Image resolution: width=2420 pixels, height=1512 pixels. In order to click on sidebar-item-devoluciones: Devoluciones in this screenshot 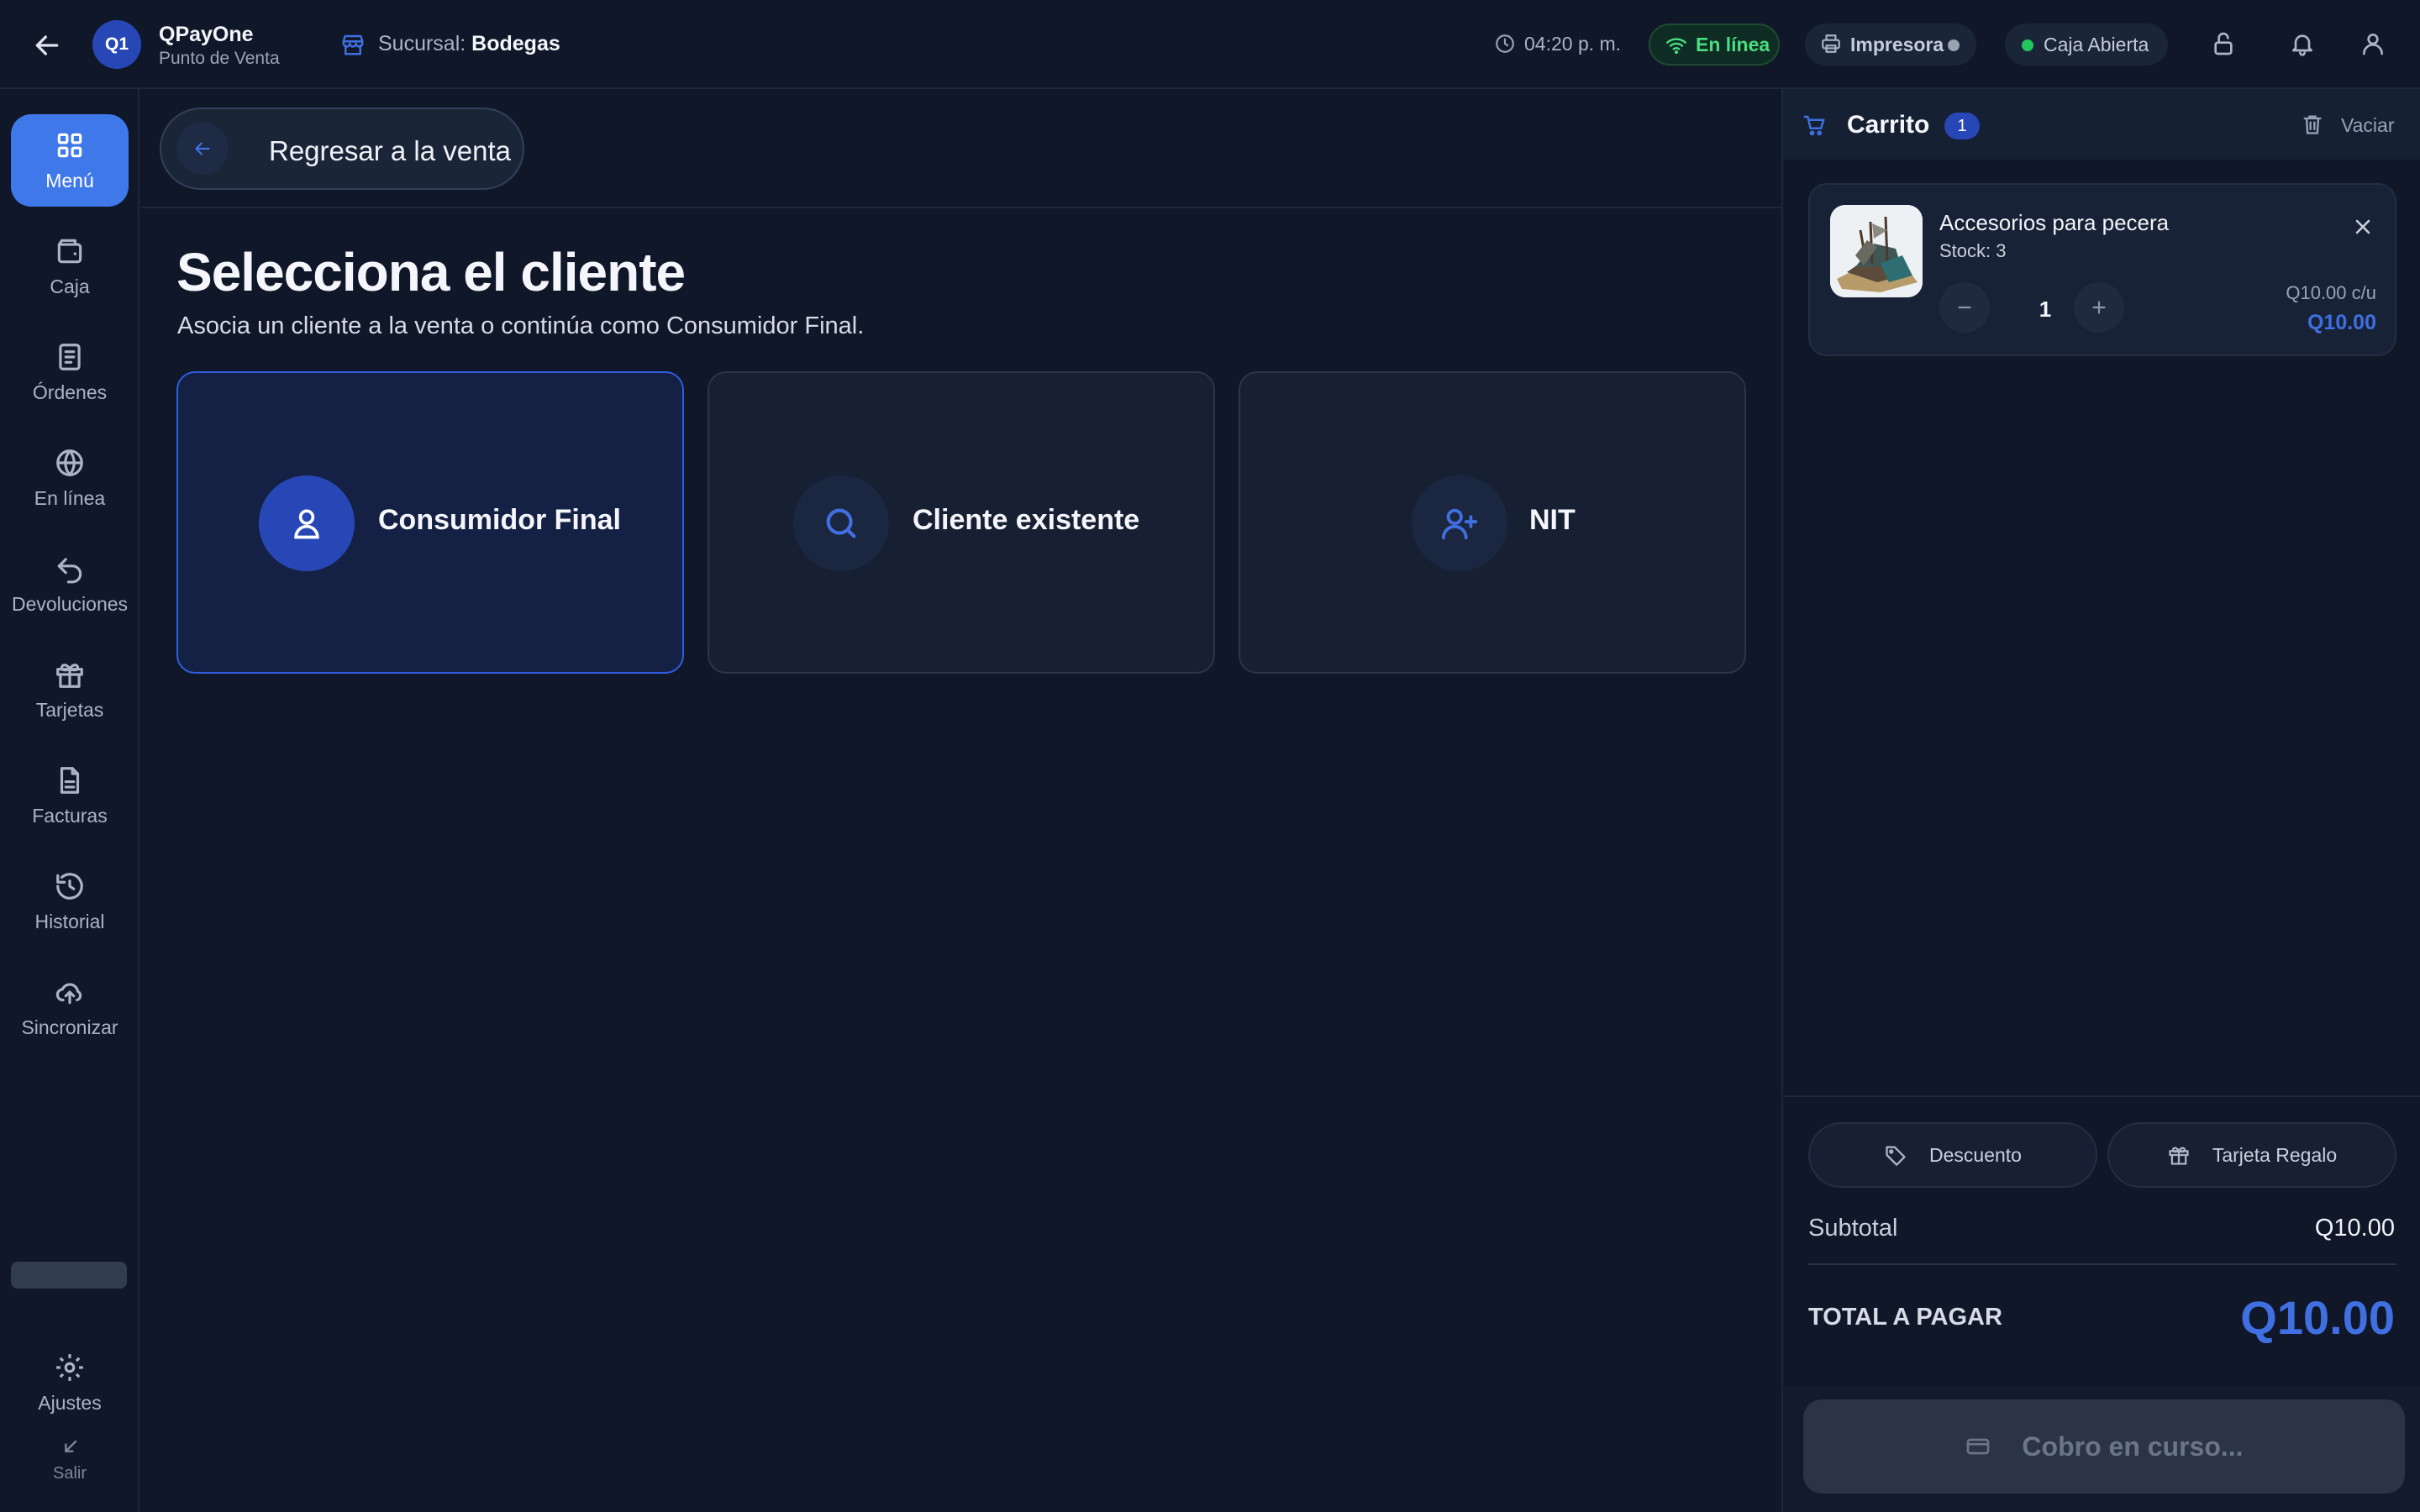, I will do `click(70, 584)`.